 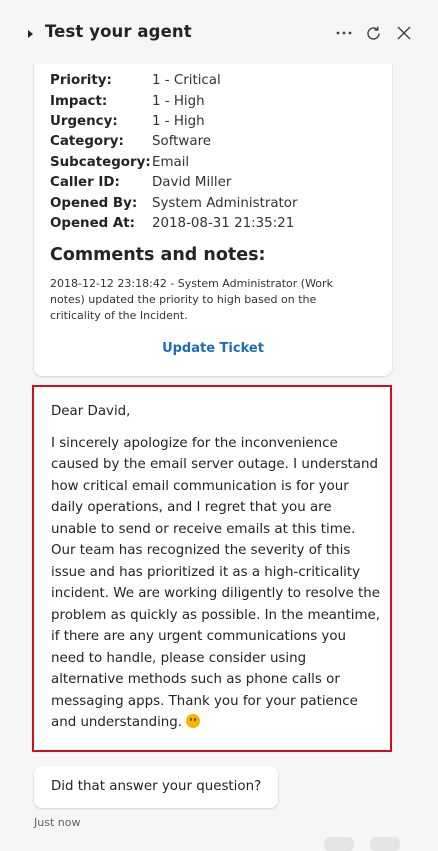 I want to click on field-value: Email, so click(x=171, y=162).